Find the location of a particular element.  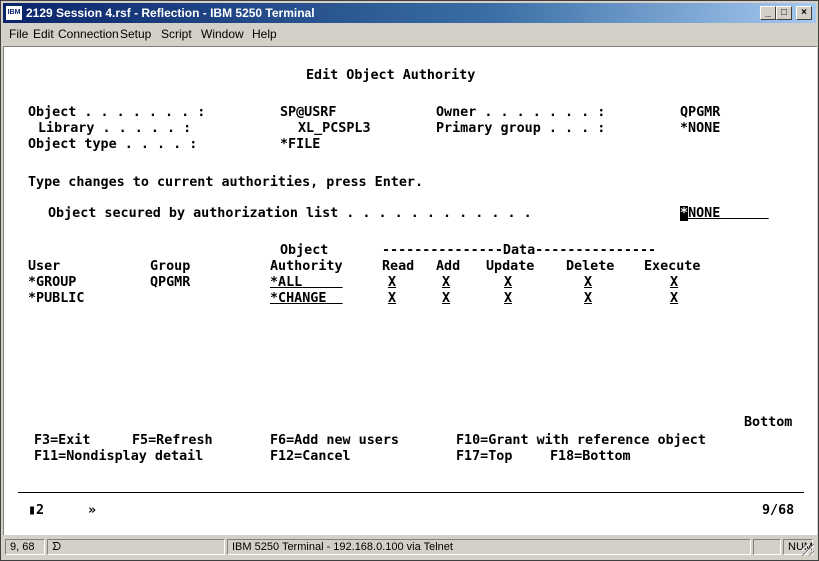

object-label: Object . . . . . . . : is located at coordinates (117, 112).